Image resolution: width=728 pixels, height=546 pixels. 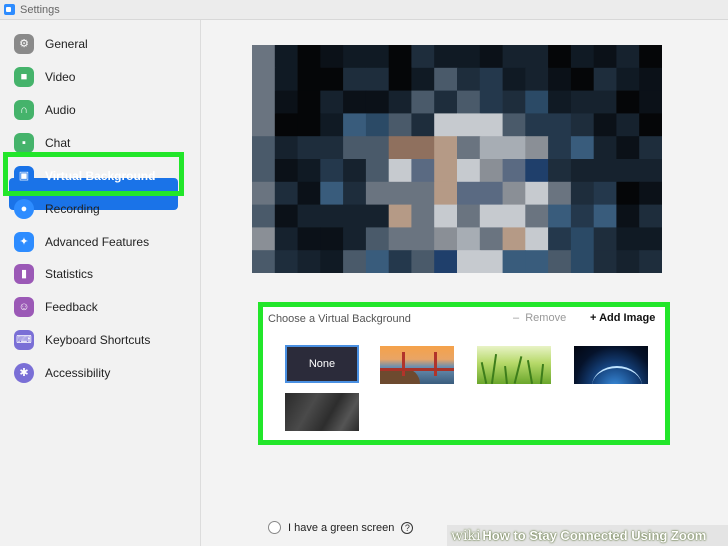 I want to click on golden-gate-bridge-thumb, so click(x=417, y=365).